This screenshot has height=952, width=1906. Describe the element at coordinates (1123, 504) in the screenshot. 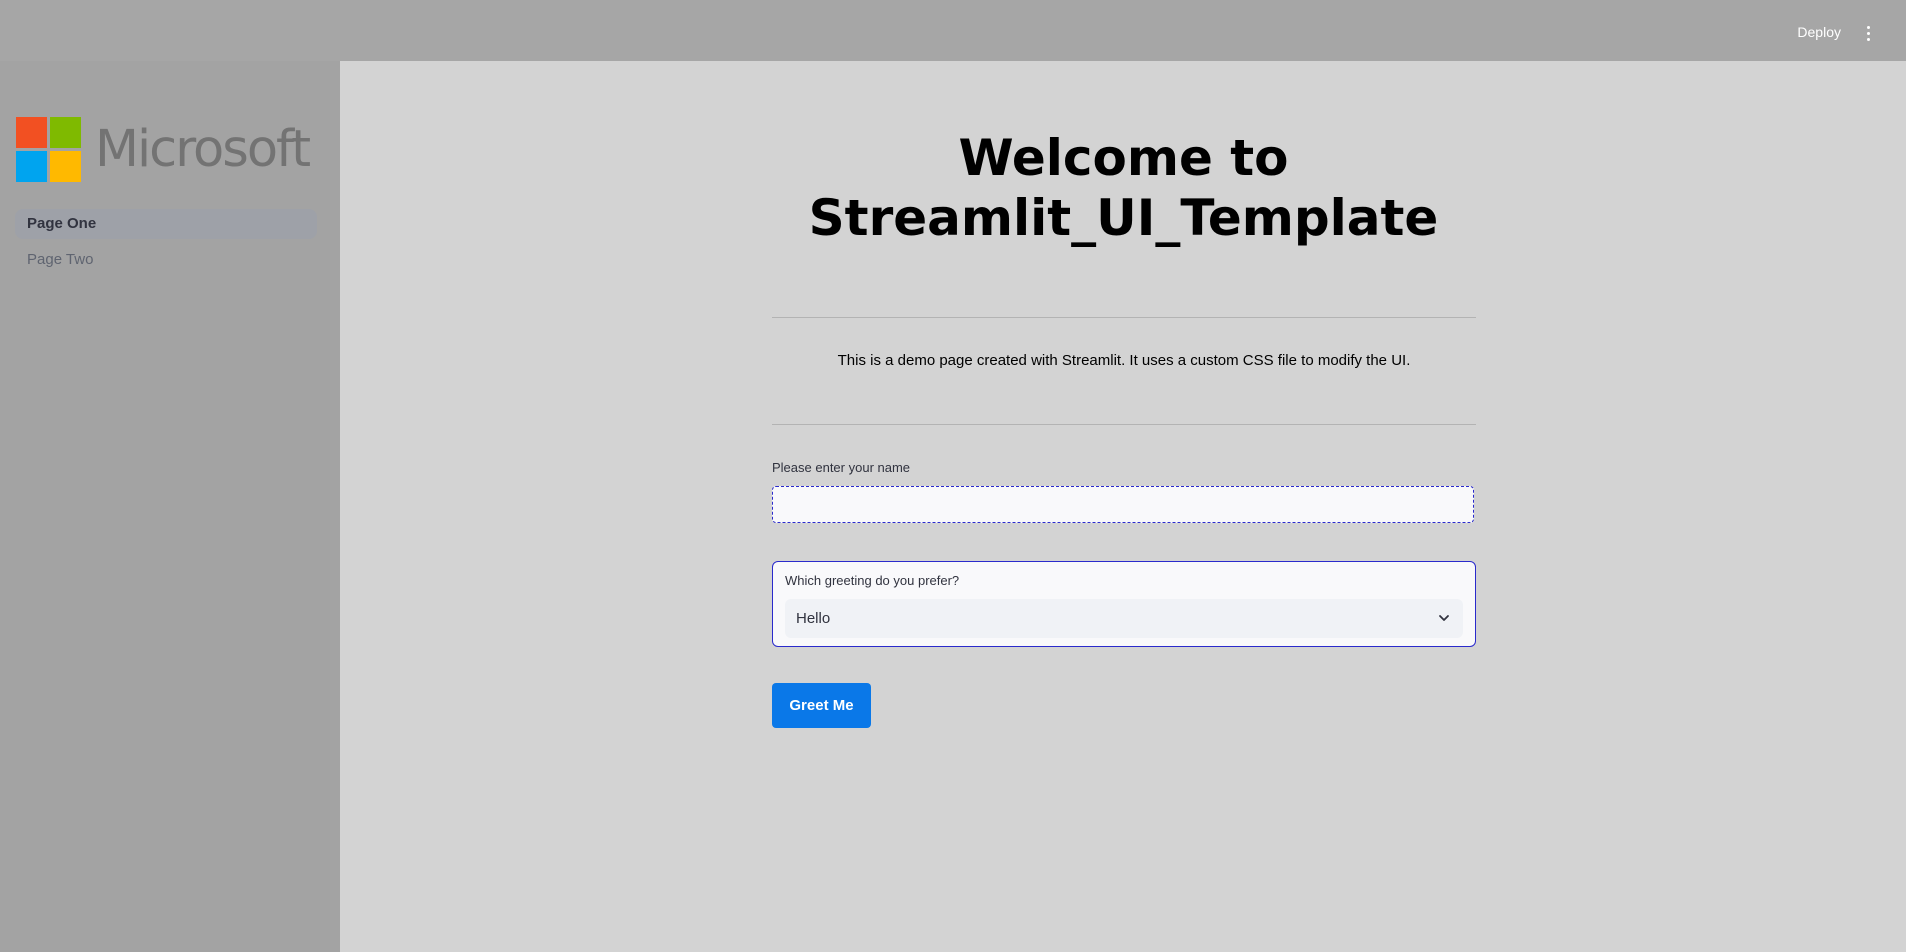

I see `name-input` at that location.